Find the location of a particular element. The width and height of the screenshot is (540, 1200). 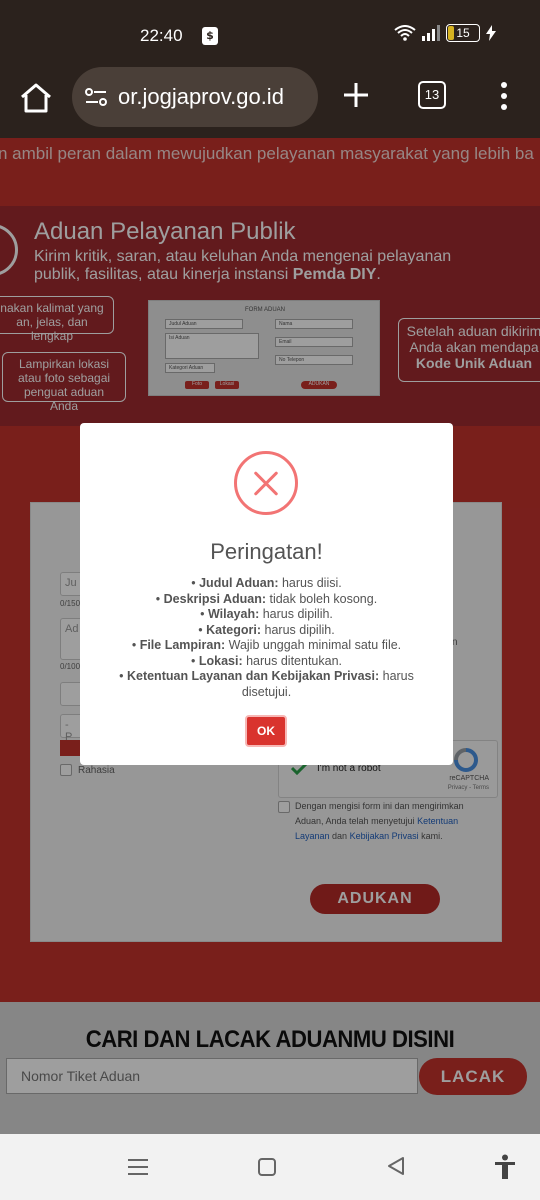

error-item: • Deskripsi Aduan: tidak boleh kosong. is located at coordinates (266, 598).